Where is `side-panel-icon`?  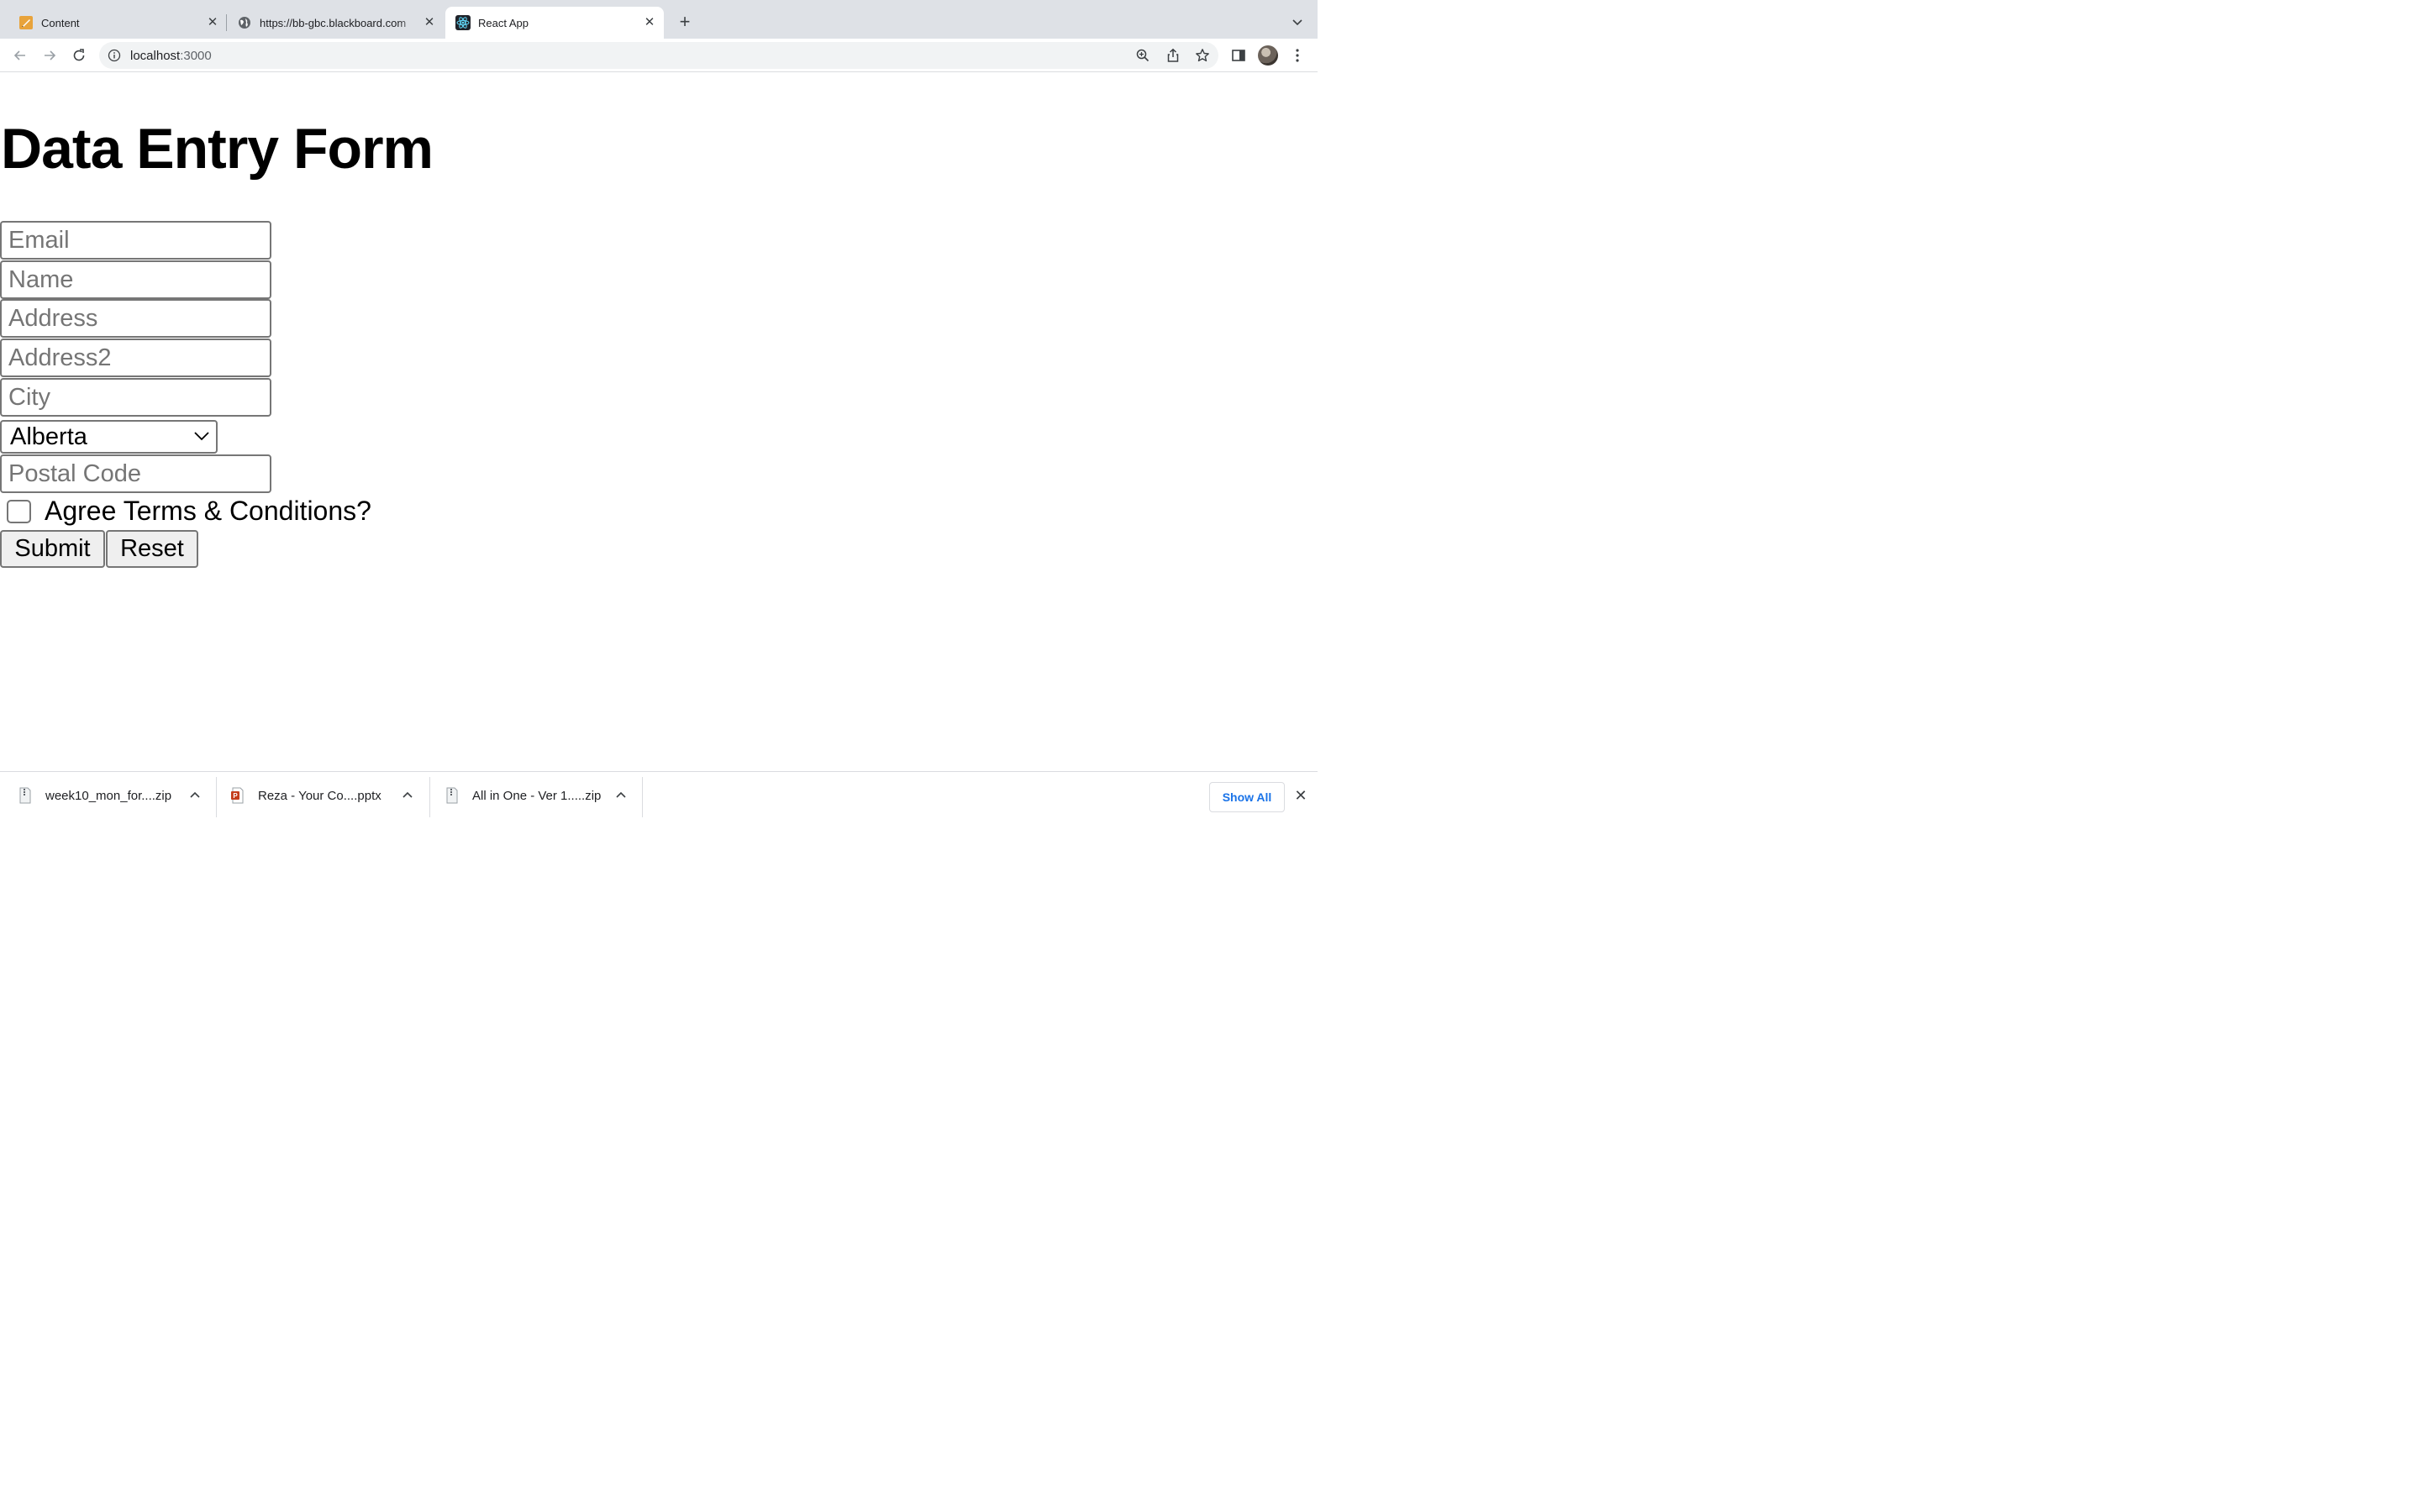 side-panel-icon is located at coordinates (1238, 55).